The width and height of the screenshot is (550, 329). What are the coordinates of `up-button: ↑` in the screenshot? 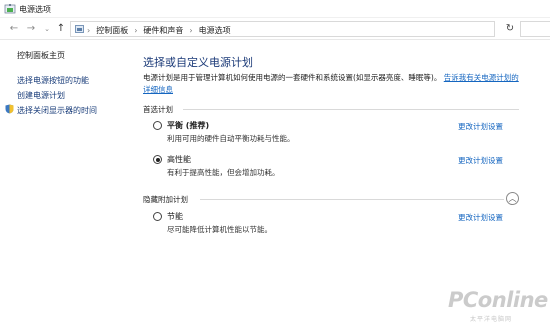 It's located at (61, 29).